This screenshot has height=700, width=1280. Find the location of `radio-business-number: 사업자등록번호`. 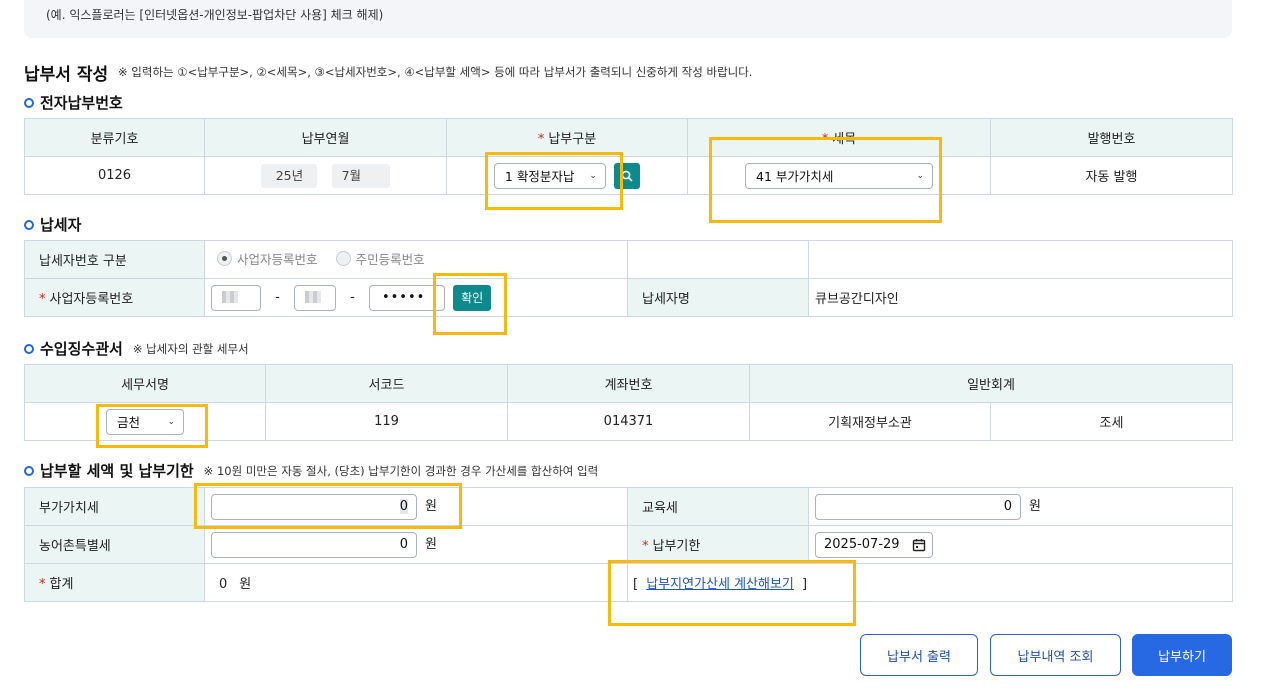

radio-business-number: 사업자등록번호 is located at coordinates (267, 258).